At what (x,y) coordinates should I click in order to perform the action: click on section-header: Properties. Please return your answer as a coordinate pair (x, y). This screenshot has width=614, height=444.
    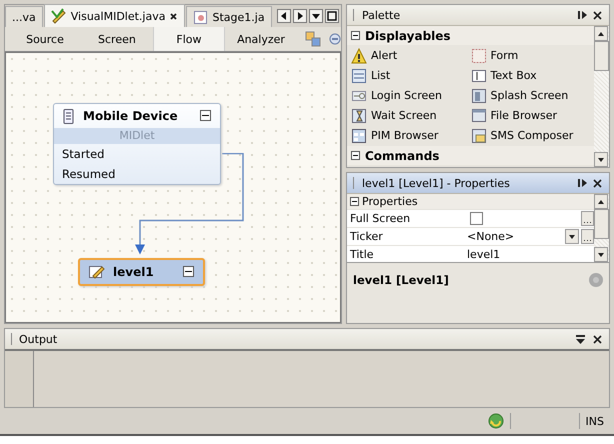
    Looking at the image, I should click on (390, 201).